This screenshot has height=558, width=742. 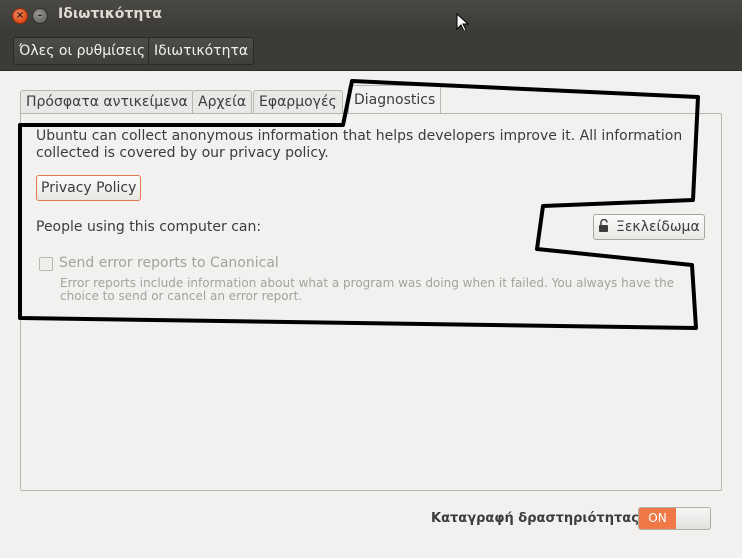 I want to click on all-settings-button: Όλες οι ρυθμίσεις, so click(x=82, y=51).